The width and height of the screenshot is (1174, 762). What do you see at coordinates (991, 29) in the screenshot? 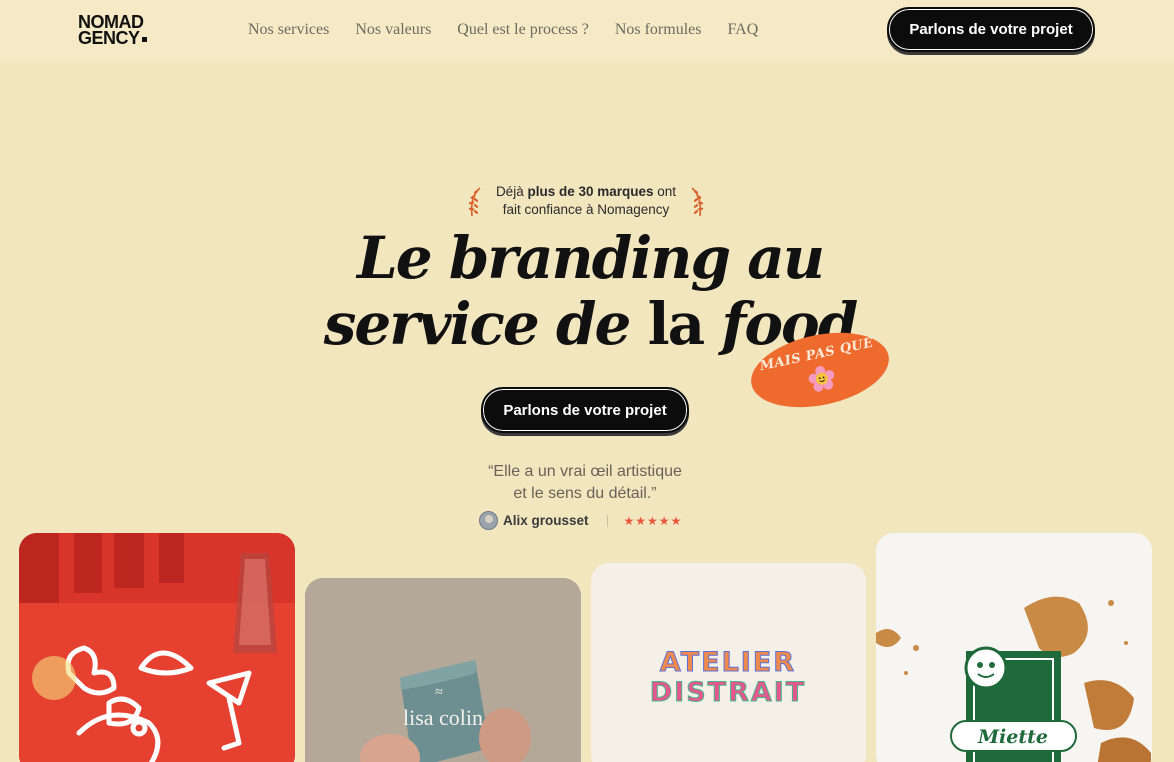
I see `header-contact-button: Parlons de votre projet` at bounding box center [991, 29].